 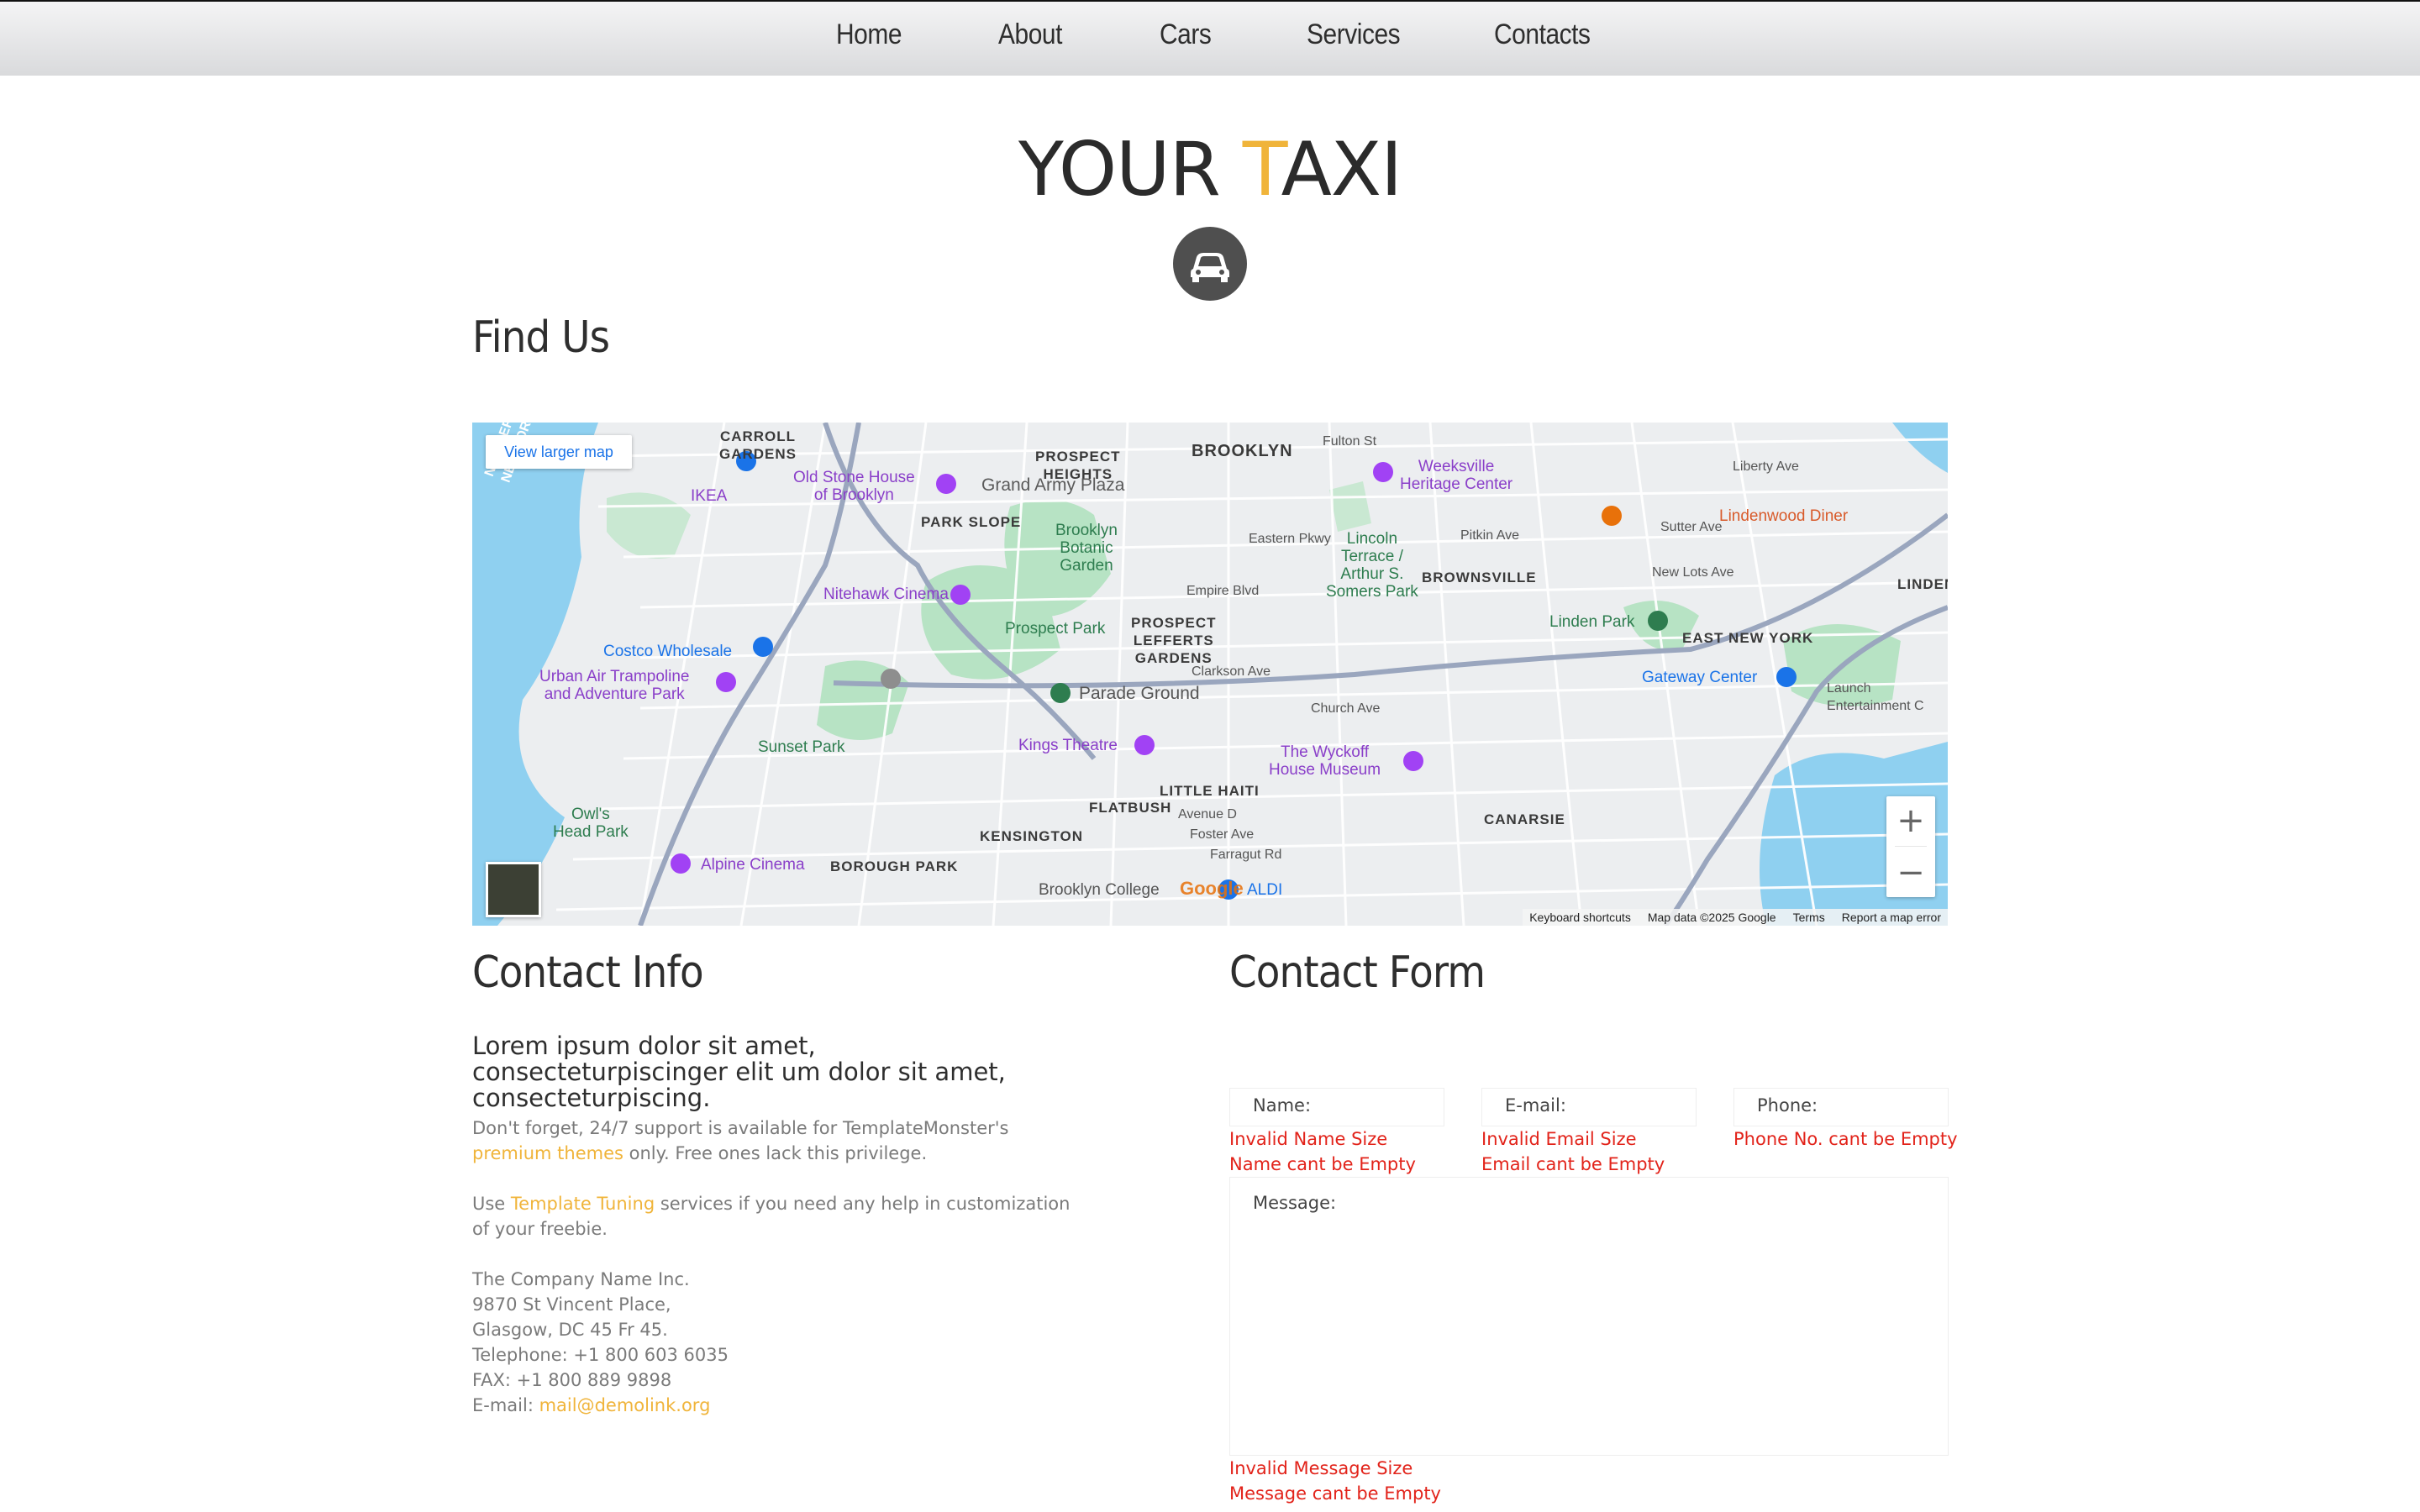 I want to click on map-label-ikea: IKEA, so click(x=709, y=496).